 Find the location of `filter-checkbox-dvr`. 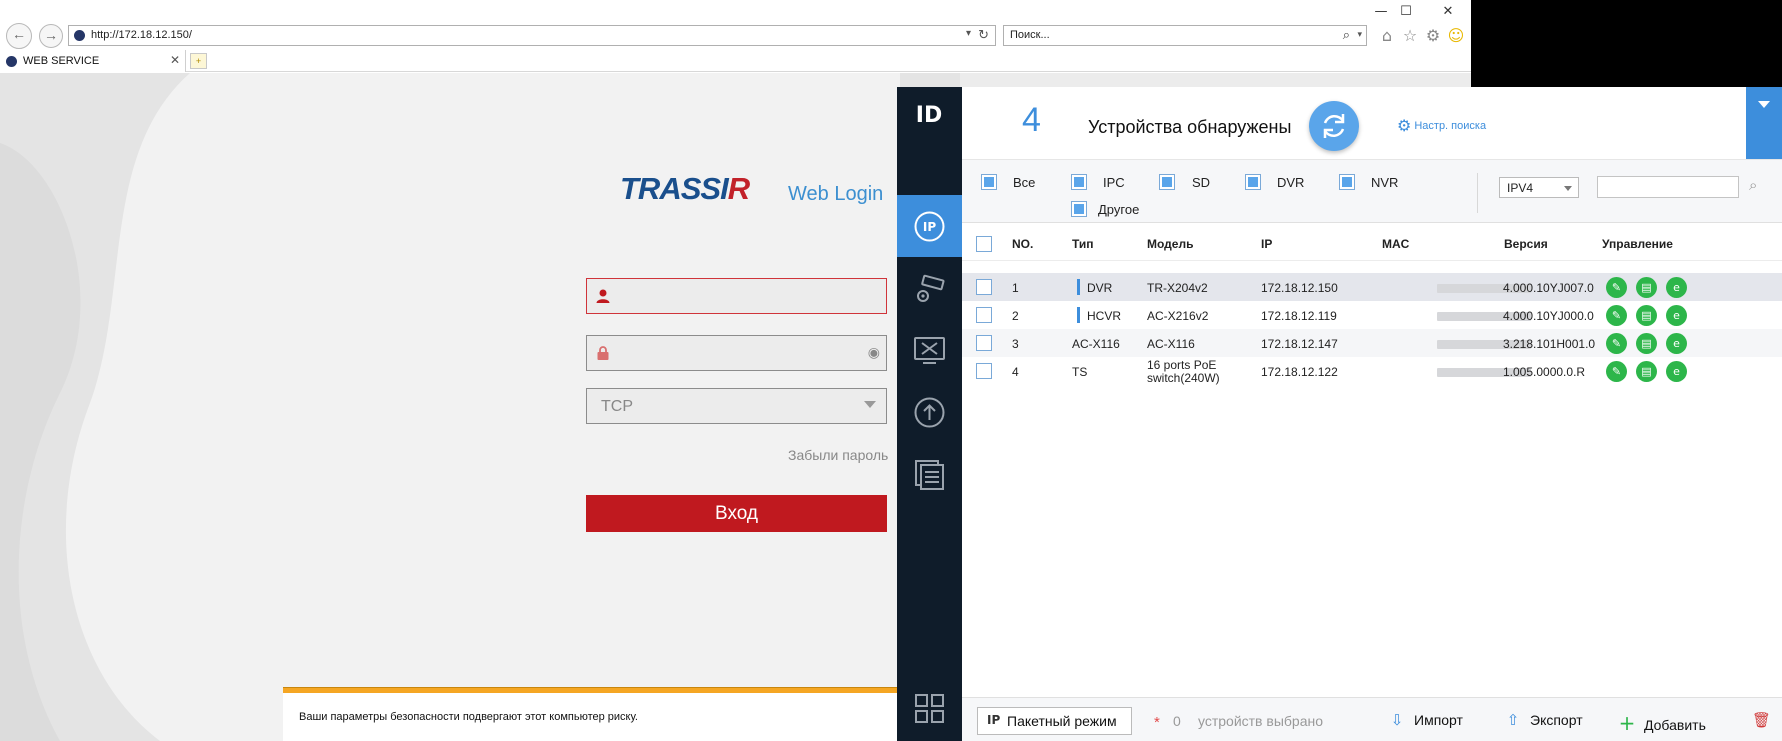

filter-checkbox-dvr is located at coordinates (1253, 182).